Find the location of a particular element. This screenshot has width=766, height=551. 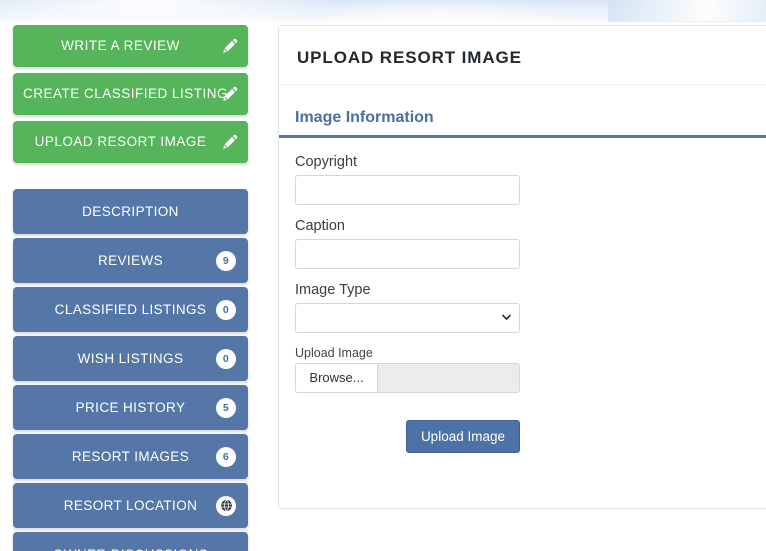

caption-input is located at coordinates (407, 254).